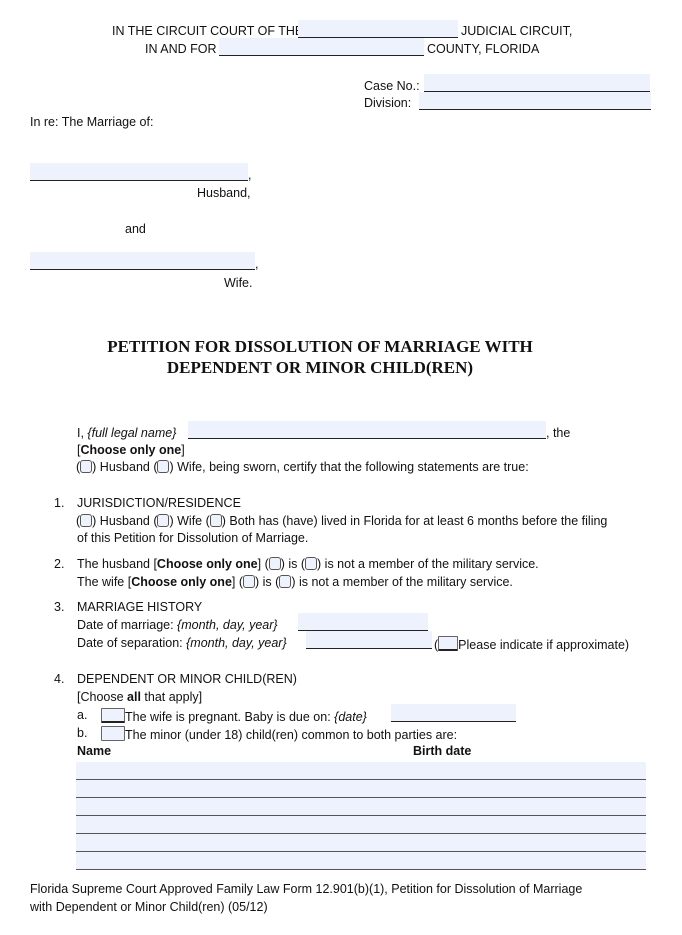 The width and height of the screenshot is (682, 935). I want to click on intro-line: I, {full legal name}, so click(127, 433).